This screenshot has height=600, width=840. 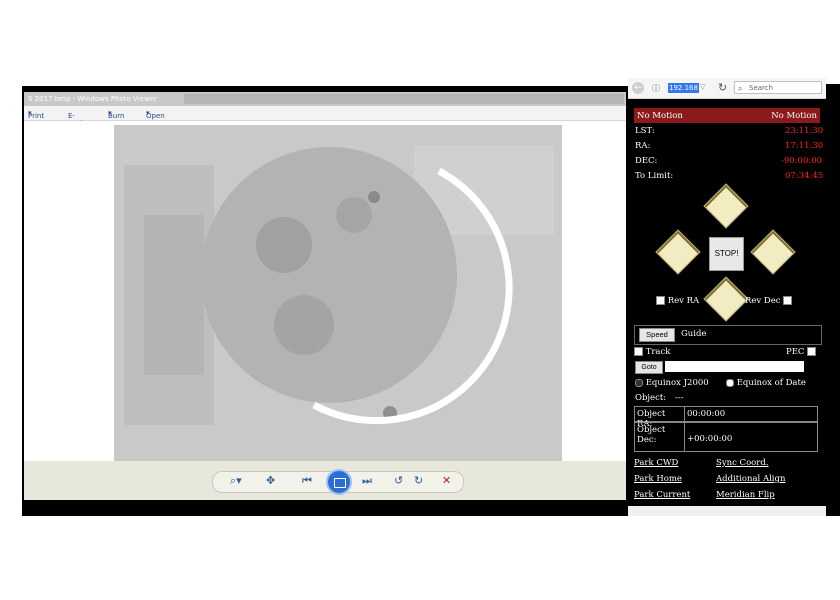 I want to click on delete-icon: ✕, so click(x=446, y=481).